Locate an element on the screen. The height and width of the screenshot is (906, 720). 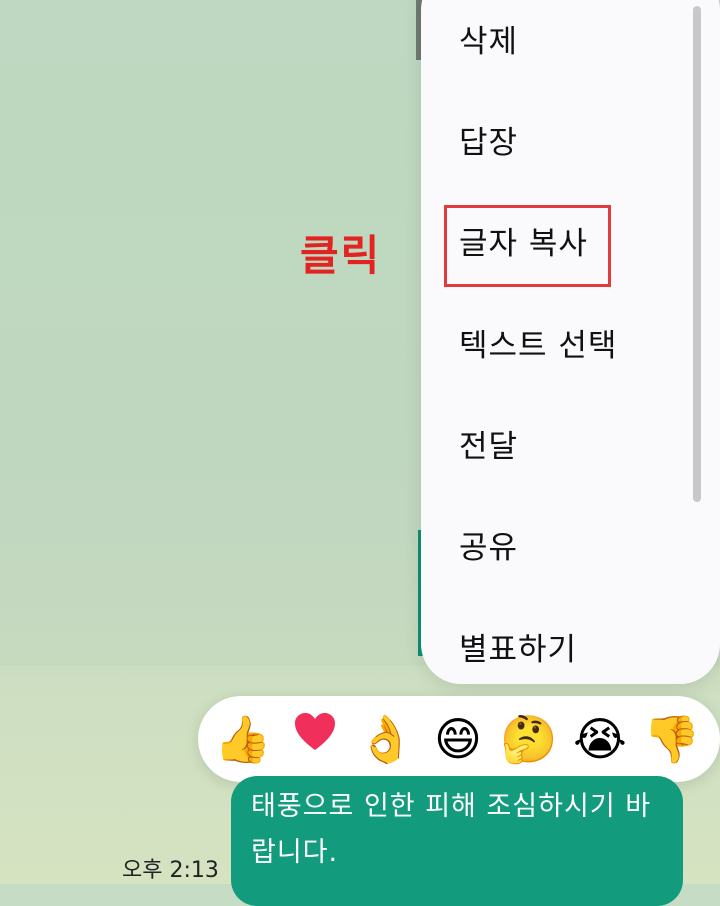
thumbs-down-icon: 👎 is located at coordinates (672, 739).